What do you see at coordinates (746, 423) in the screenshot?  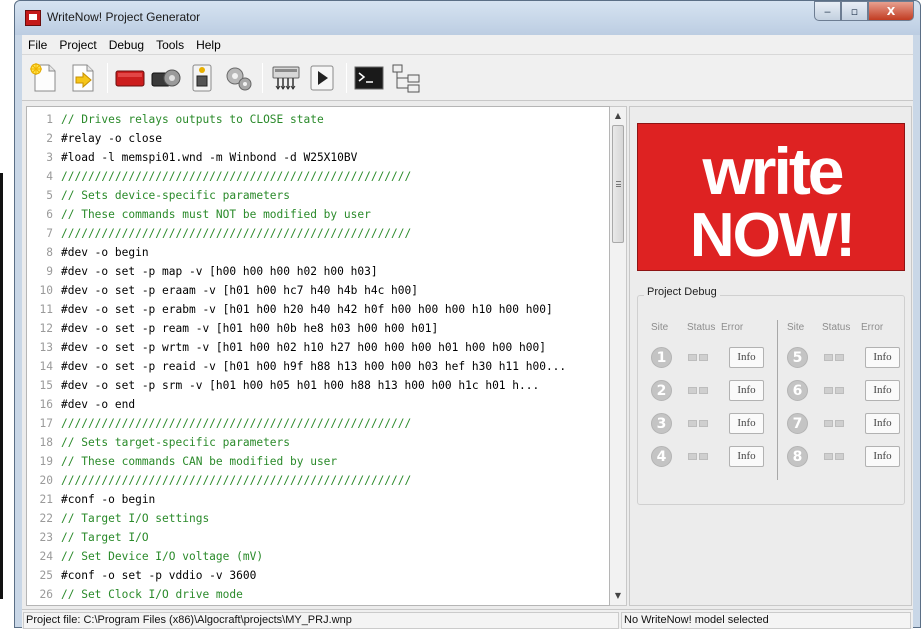 I see `site-3-info-button: Info` at bounding box center [746, 423].